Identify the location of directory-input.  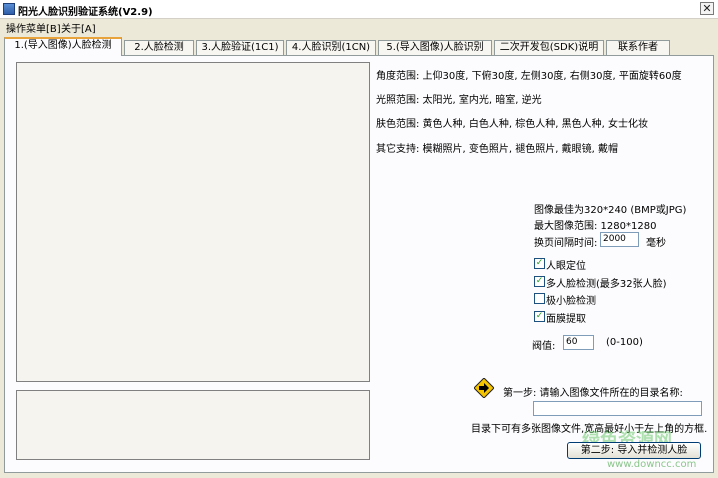
(617, 408).